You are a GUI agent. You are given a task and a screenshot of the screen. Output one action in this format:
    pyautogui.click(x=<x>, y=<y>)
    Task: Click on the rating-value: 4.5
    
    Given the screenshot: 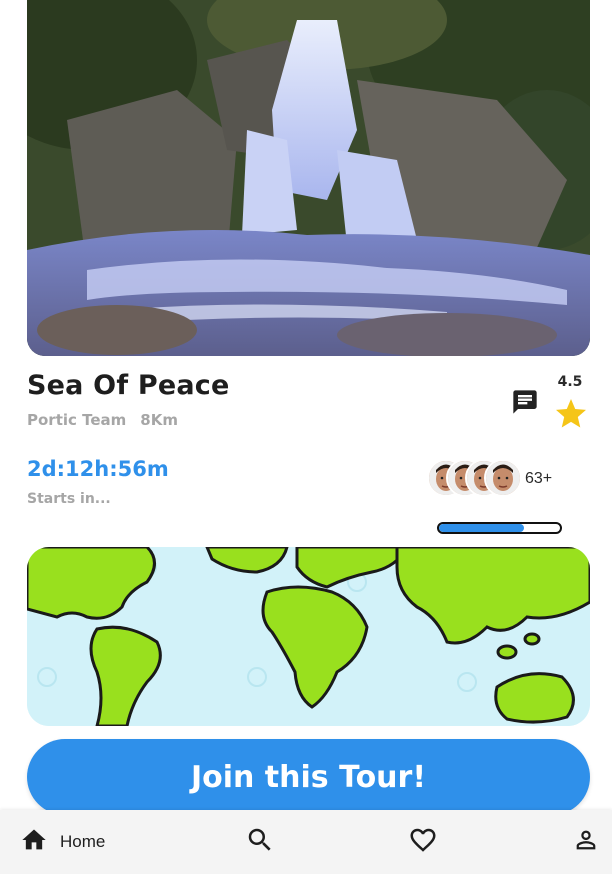 What is the action you would take?
    pyautogui.click(x=570, y=382)
    